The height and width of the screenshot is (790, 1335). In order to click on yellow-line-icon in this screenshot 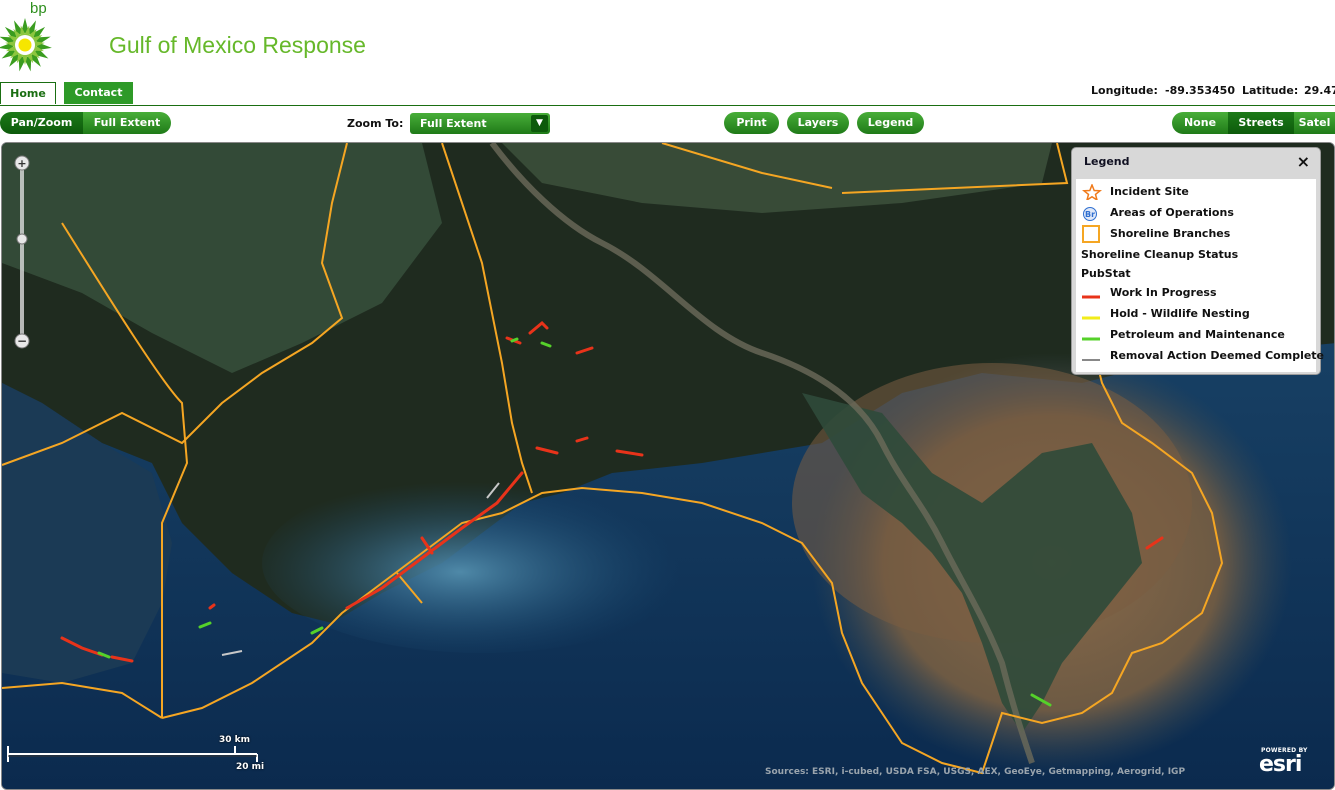, I will do `click(1091, 318)`.